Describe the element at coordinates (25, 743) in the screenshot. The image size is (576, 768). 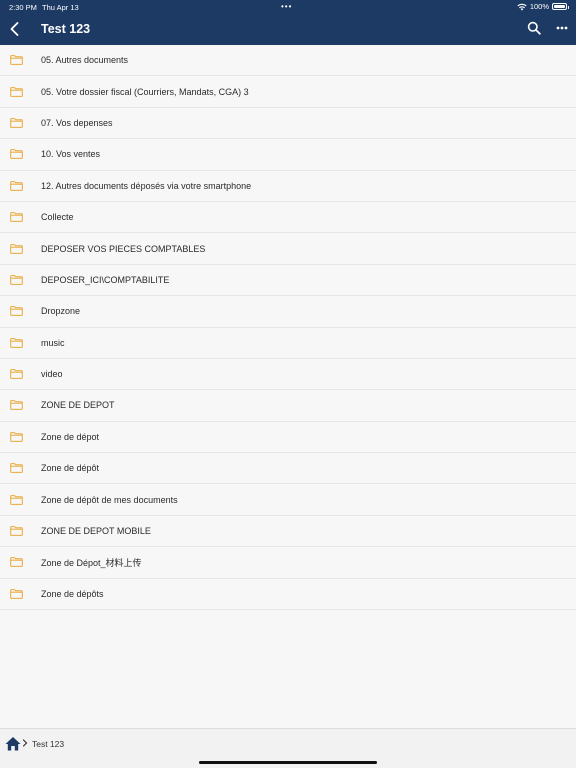
I see `chevron-right-icon` at that location.